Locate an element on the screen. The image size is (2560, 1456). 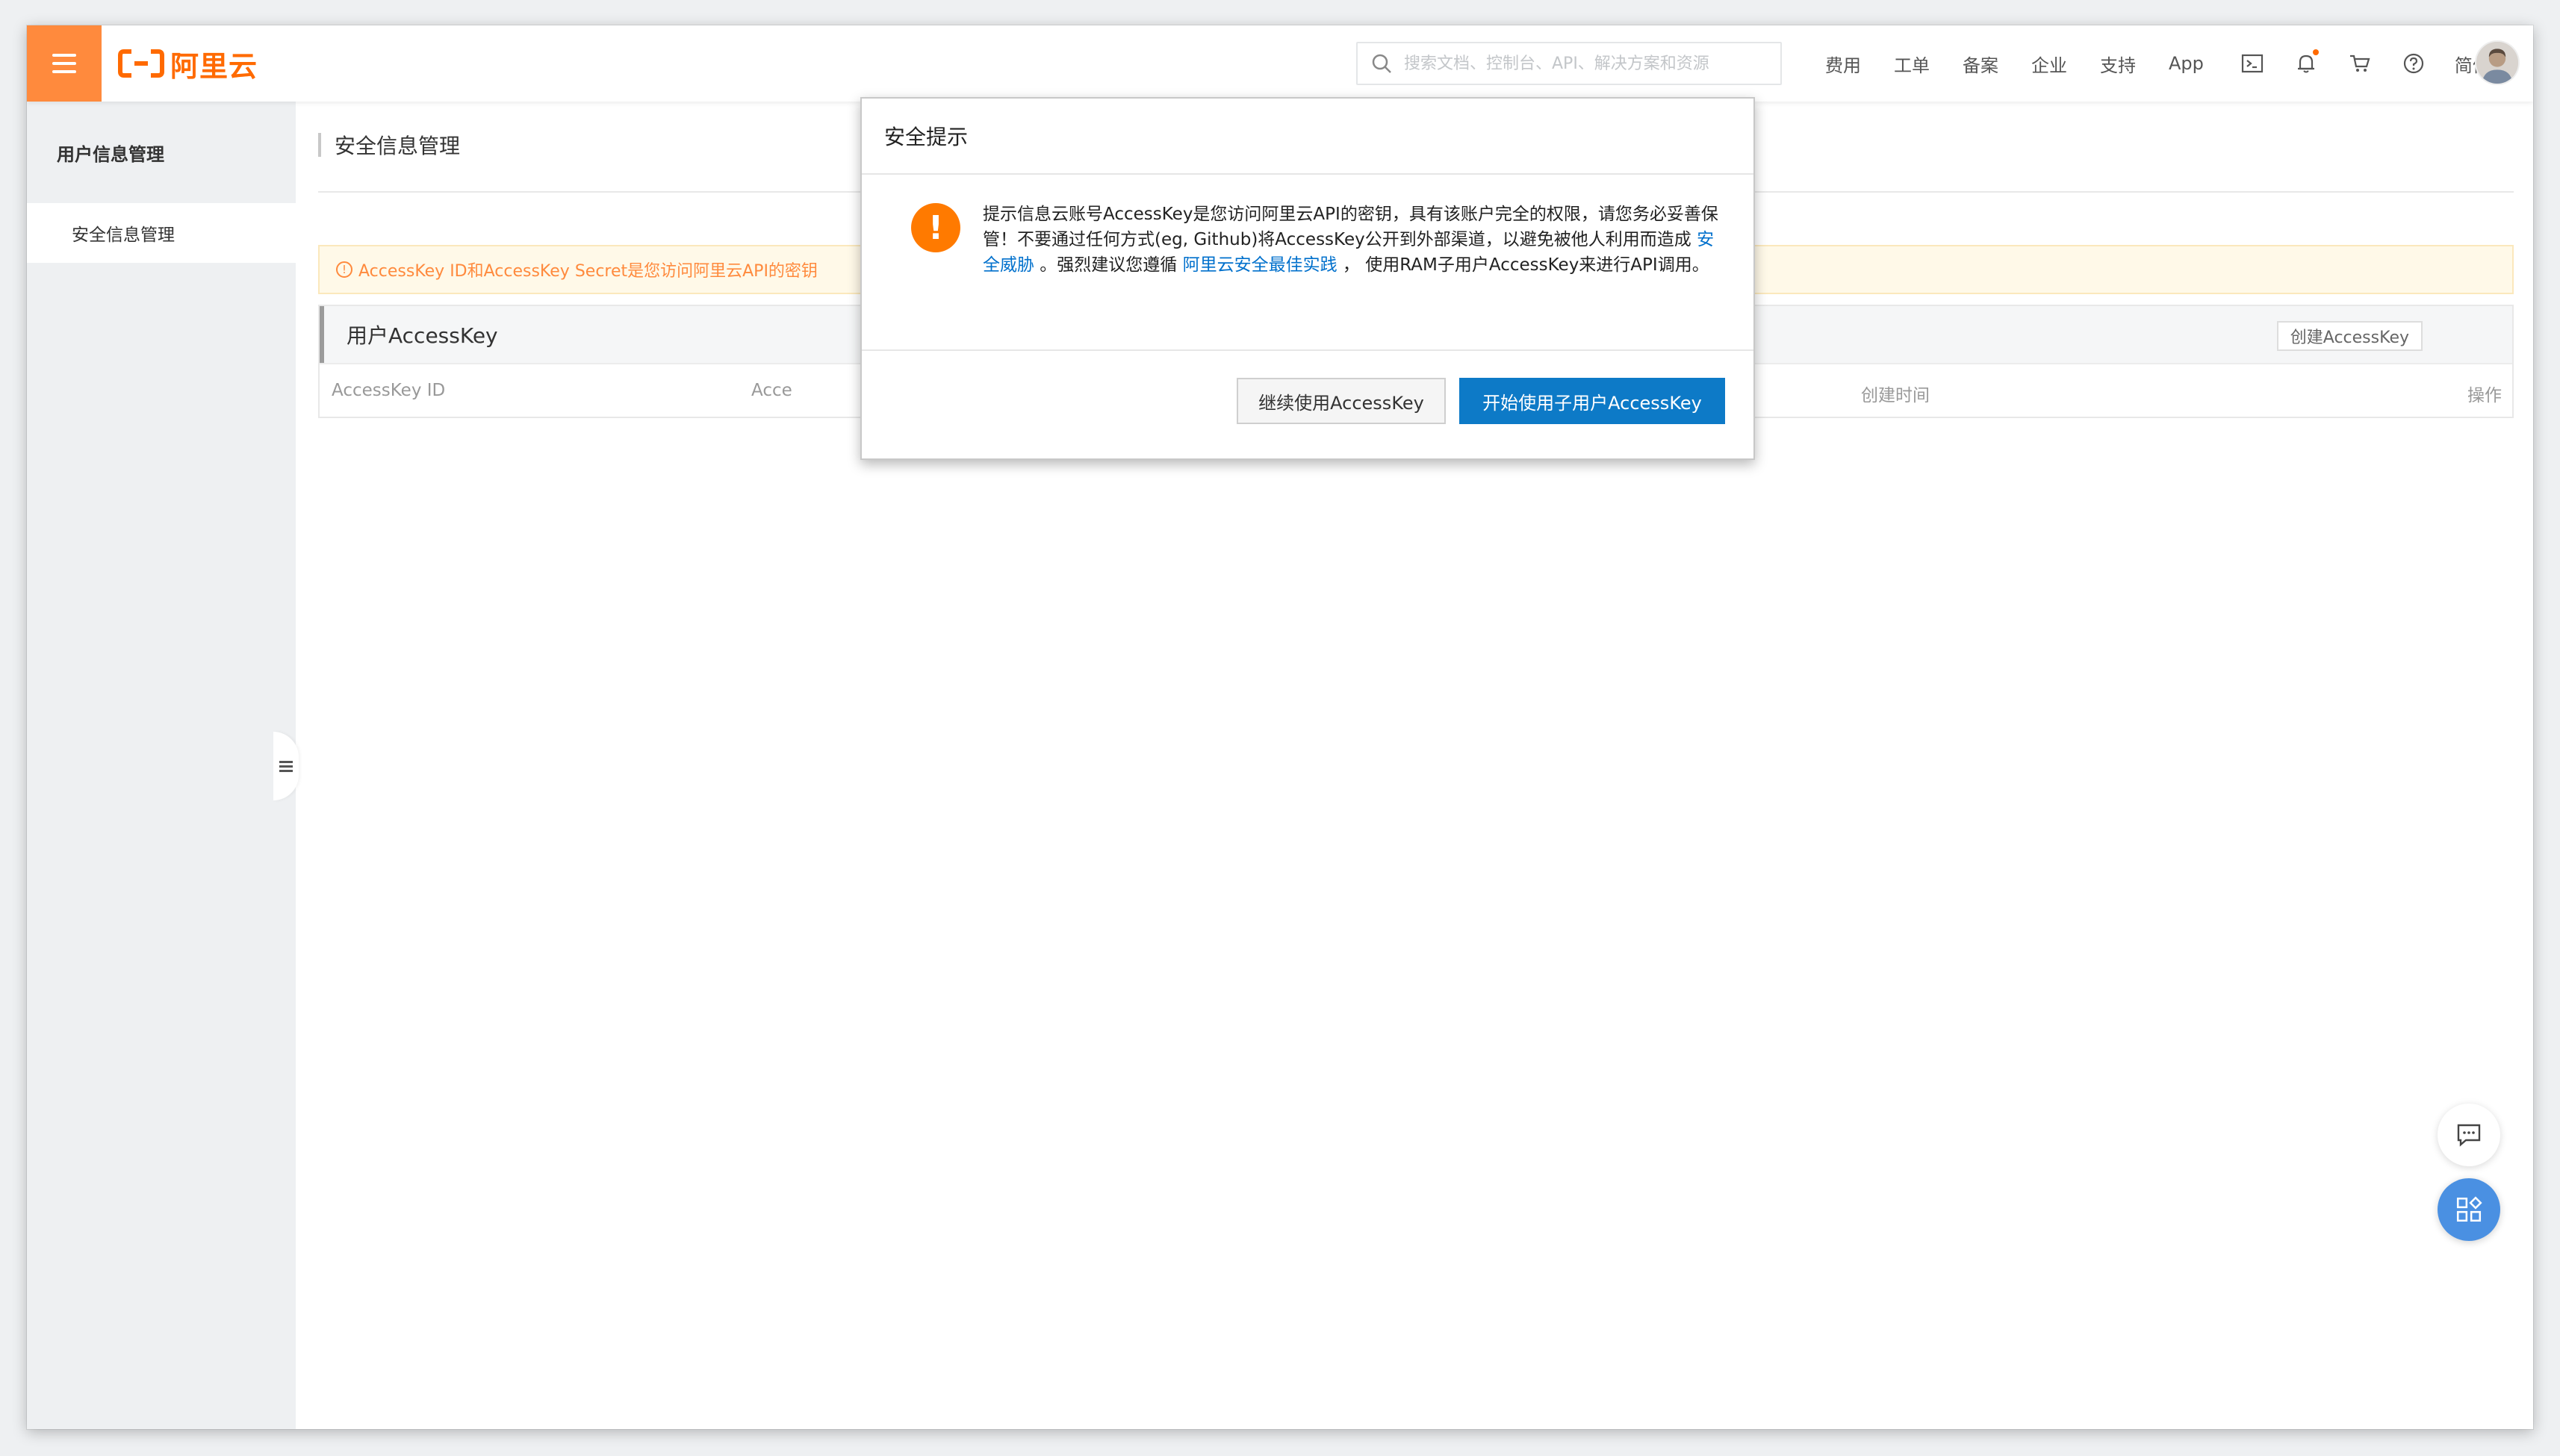
terminal-icon is located at coordinates (2252, 63).